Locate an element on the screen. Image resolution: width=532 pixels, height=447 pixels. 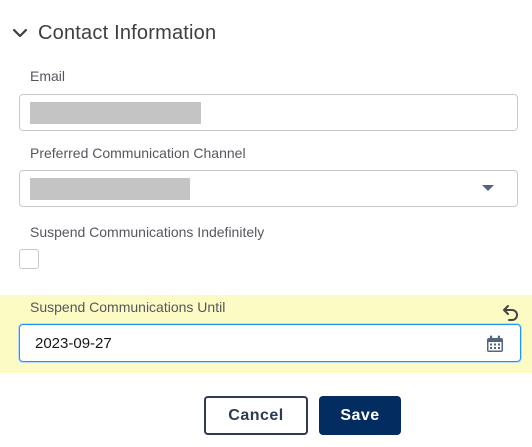
email-label: Email is located at coordinates (48, 76).